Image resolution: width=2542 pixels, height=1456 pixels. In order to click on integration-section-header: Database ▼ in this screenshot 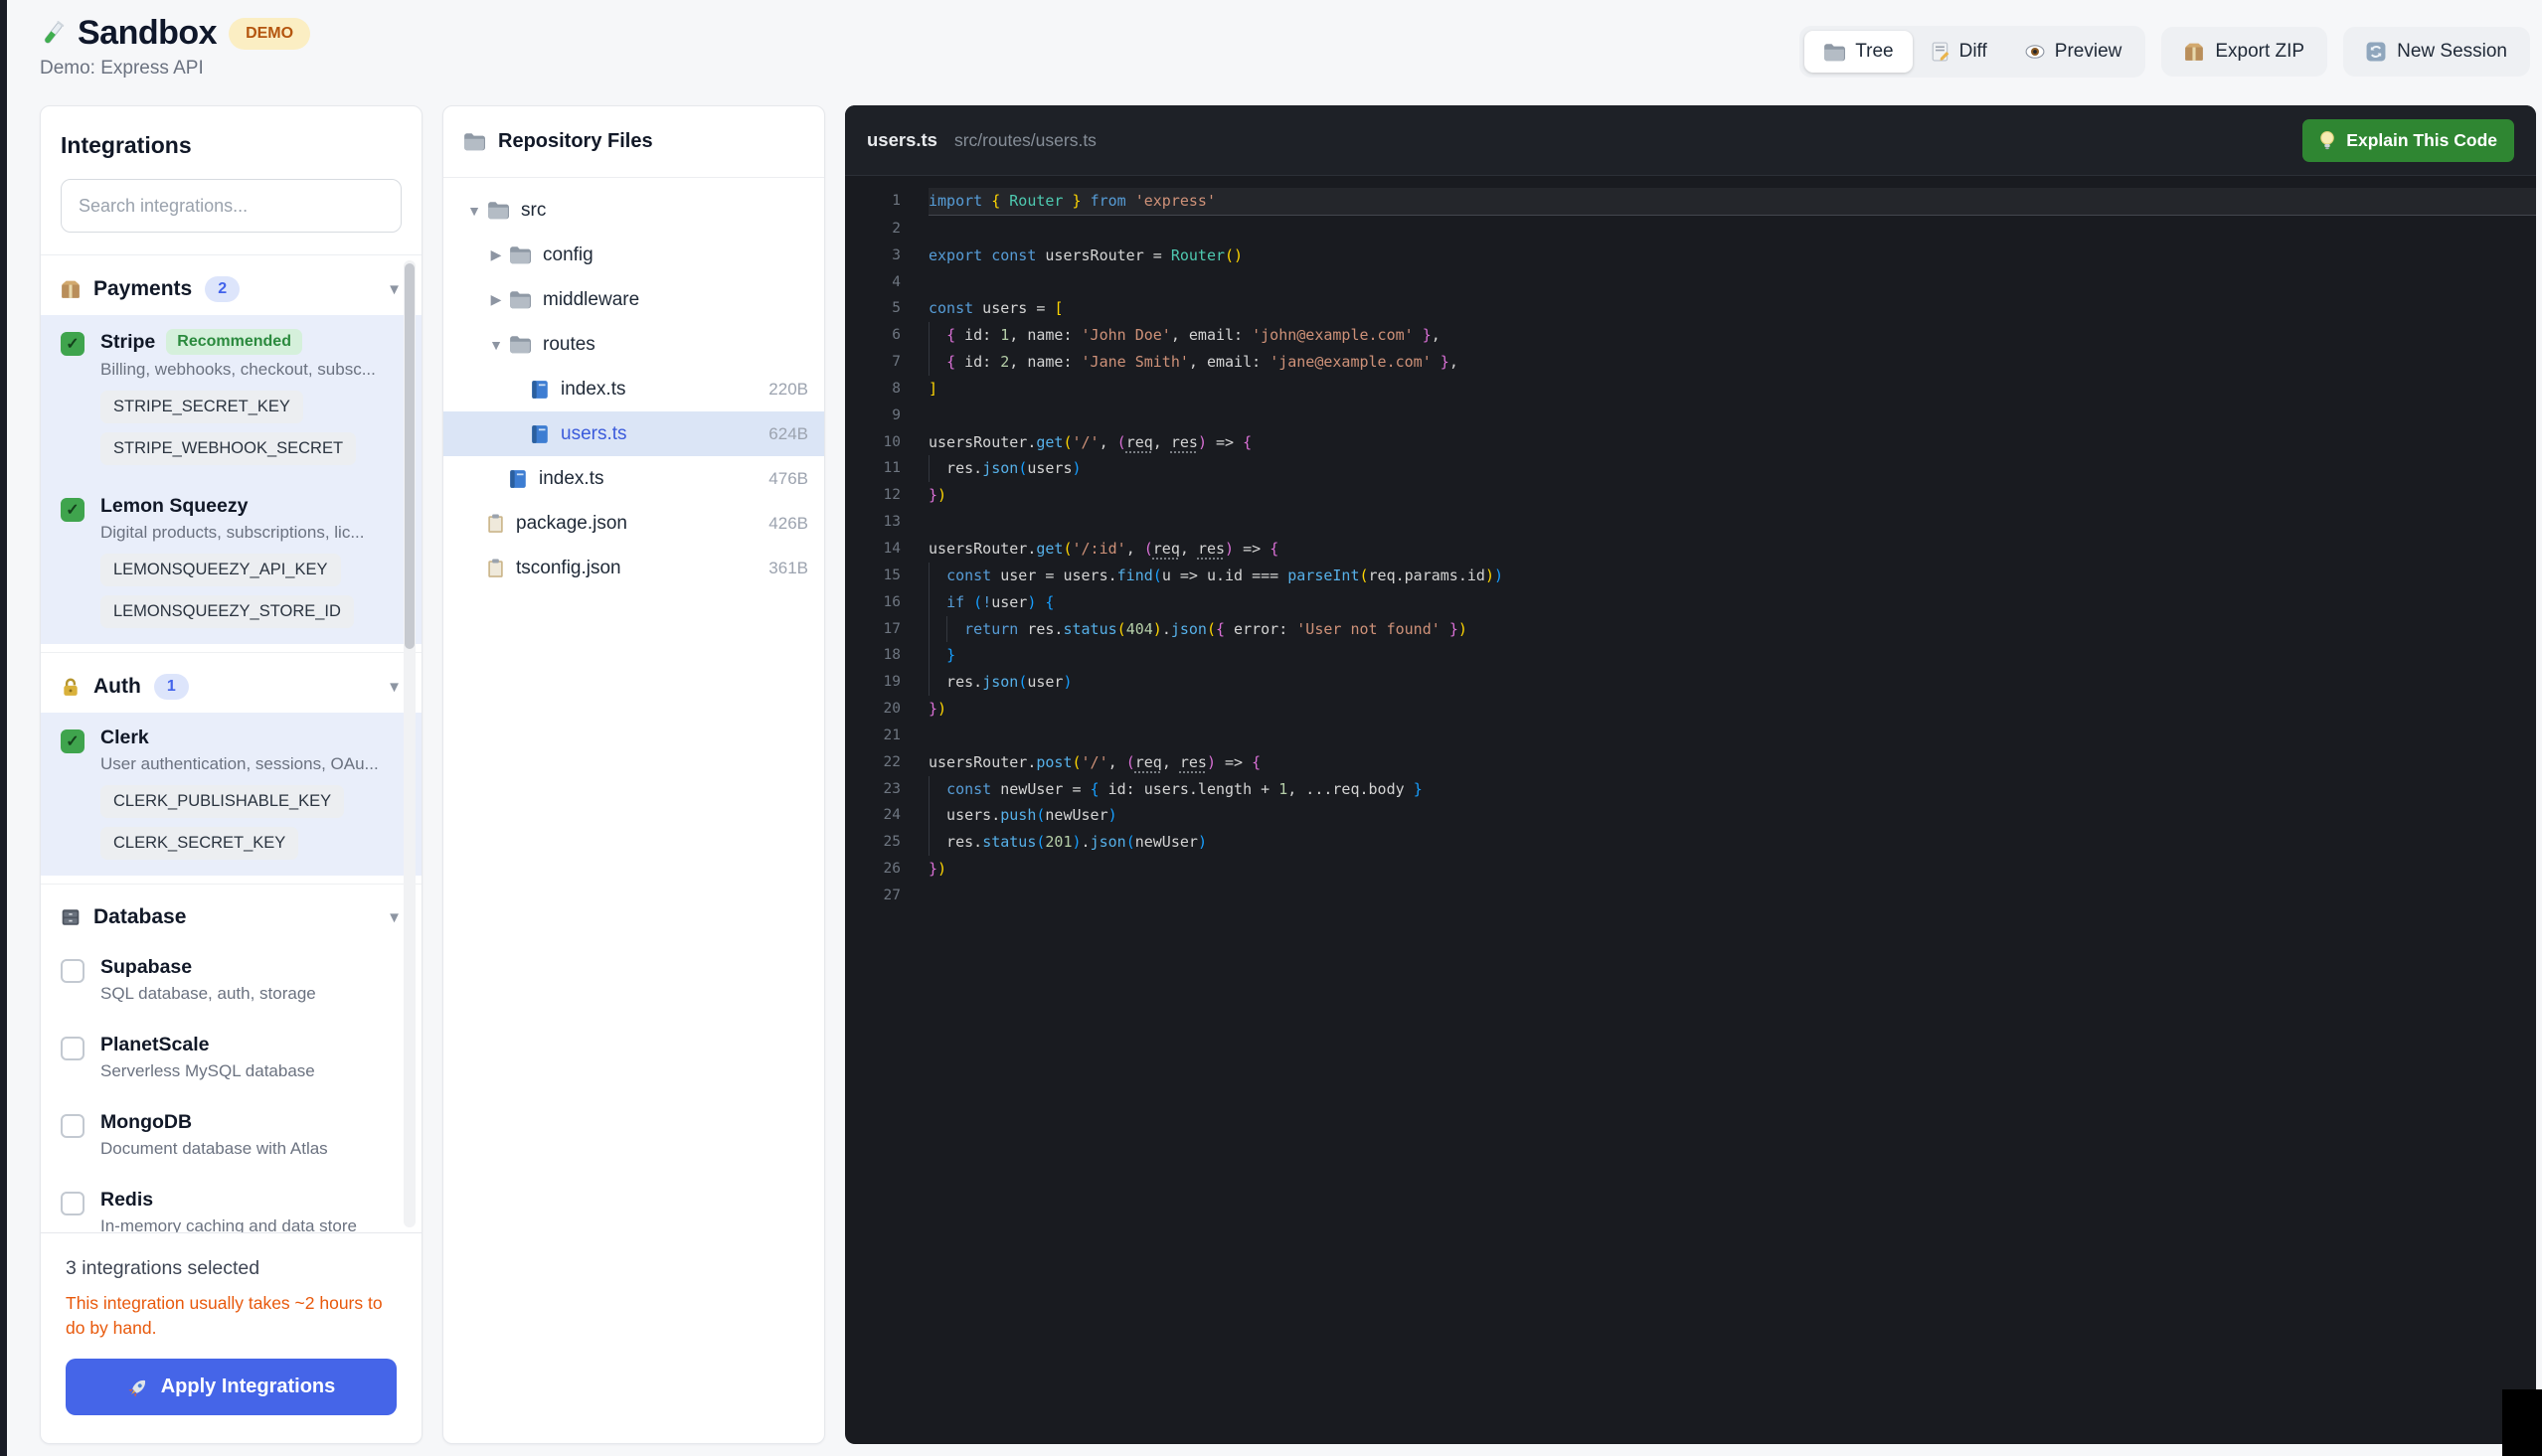, I will do `click(231, 913)`.